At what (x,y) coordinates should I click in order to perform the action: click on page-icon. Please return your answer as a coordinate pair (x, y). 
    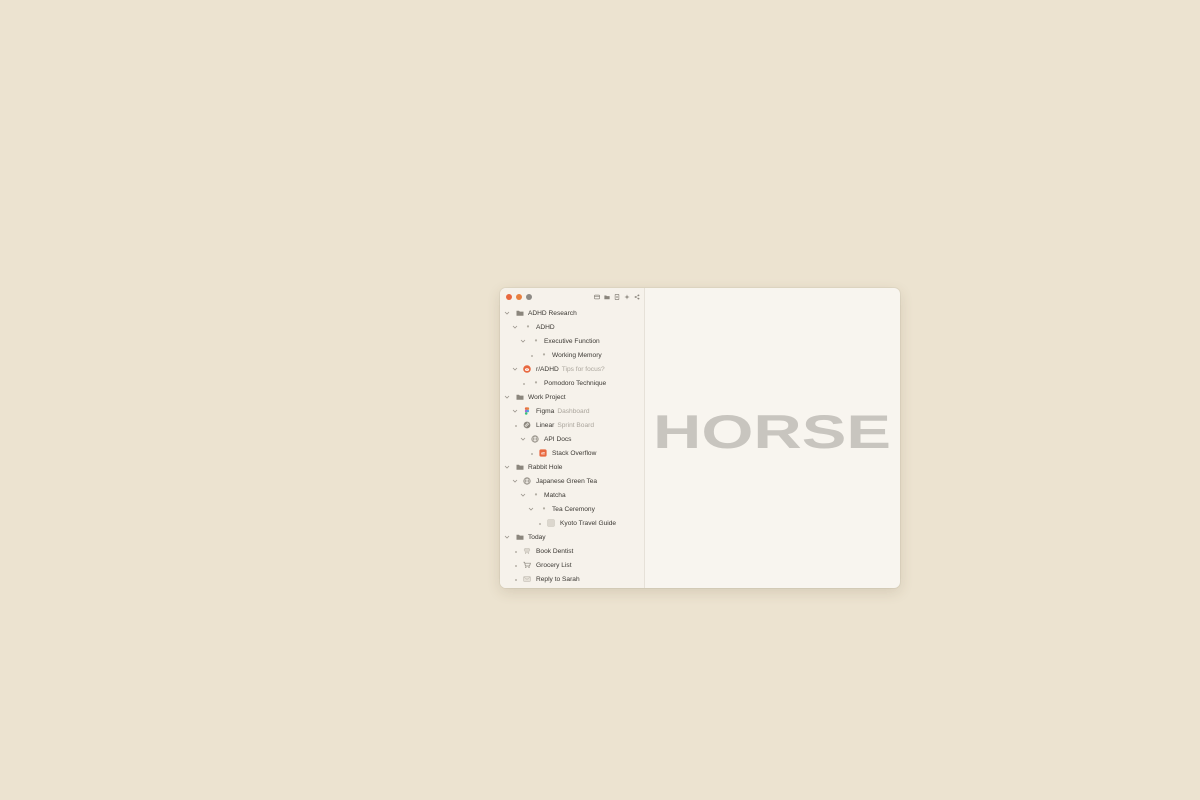
    Looking at the image, I should click on (551, 523).